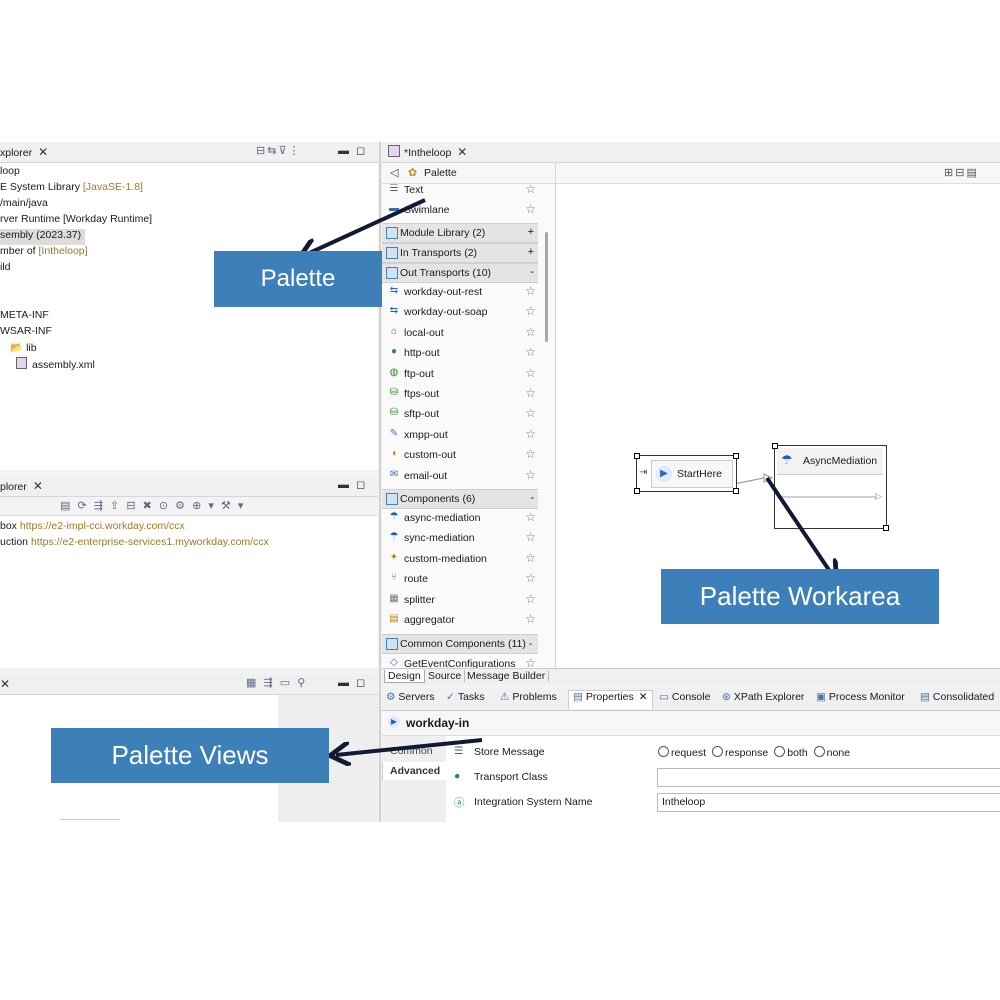 This screenshot has height=1000, width=1000. What do you see at coordinates (799, 526) in the screenshot?
I see `workarea-arrow` at bounding box center [799, 526].